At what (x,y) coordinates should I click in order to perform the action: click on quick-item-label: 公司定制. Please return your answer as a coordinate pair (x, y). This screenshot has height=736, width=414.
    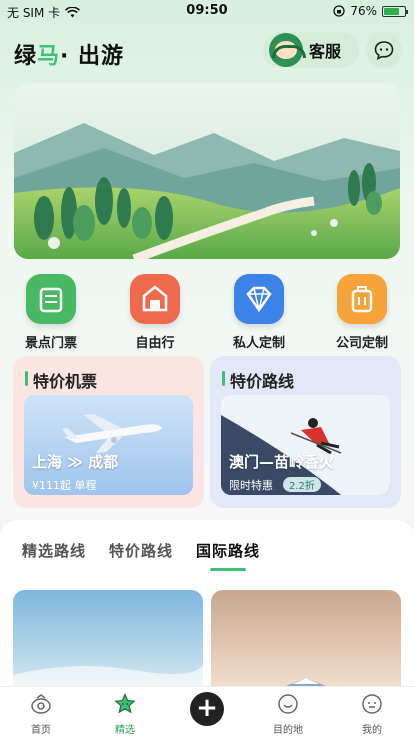
    Looking at the image, I should click on (361, 343).